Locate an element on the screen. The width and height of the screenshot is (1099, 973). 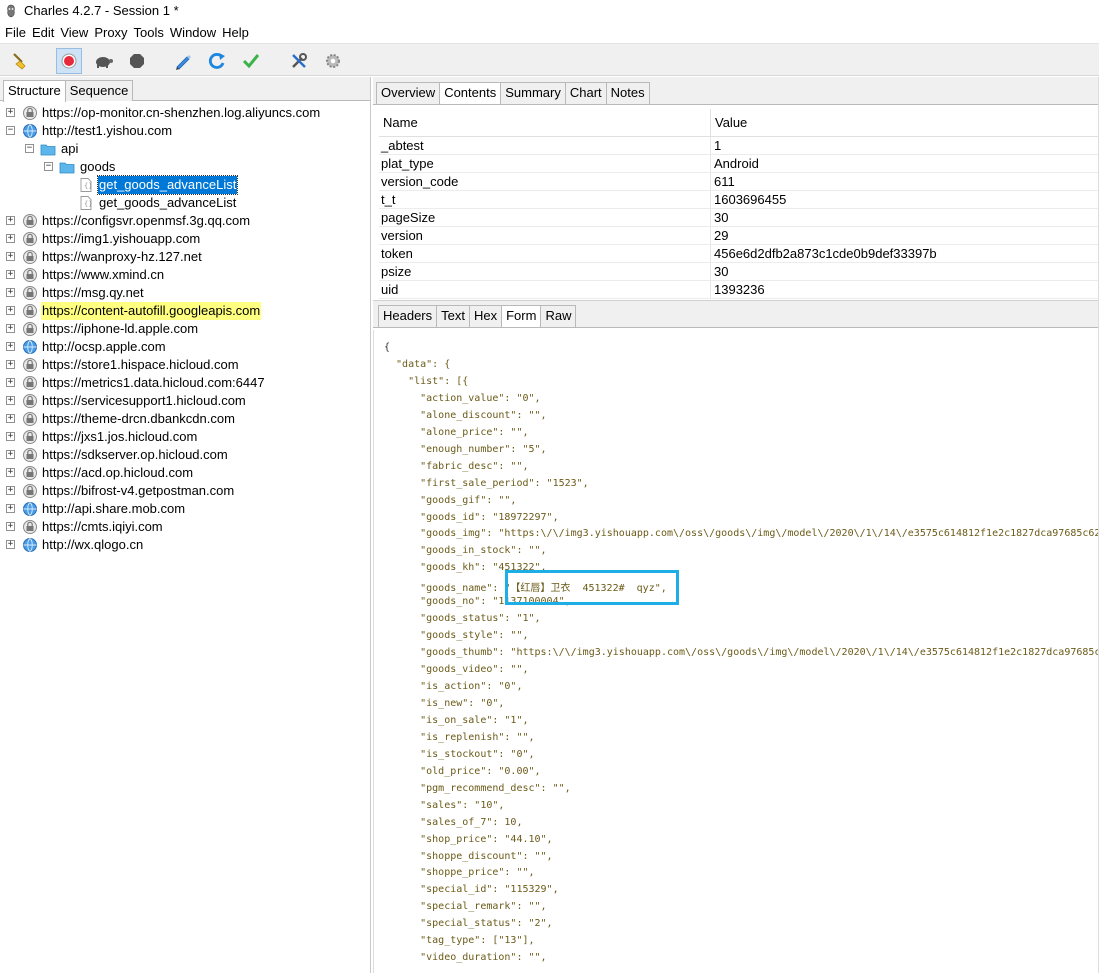
tree-node-label: https://metrics1.data.hicloud.com:6447 is located at coordinates (153, 383).